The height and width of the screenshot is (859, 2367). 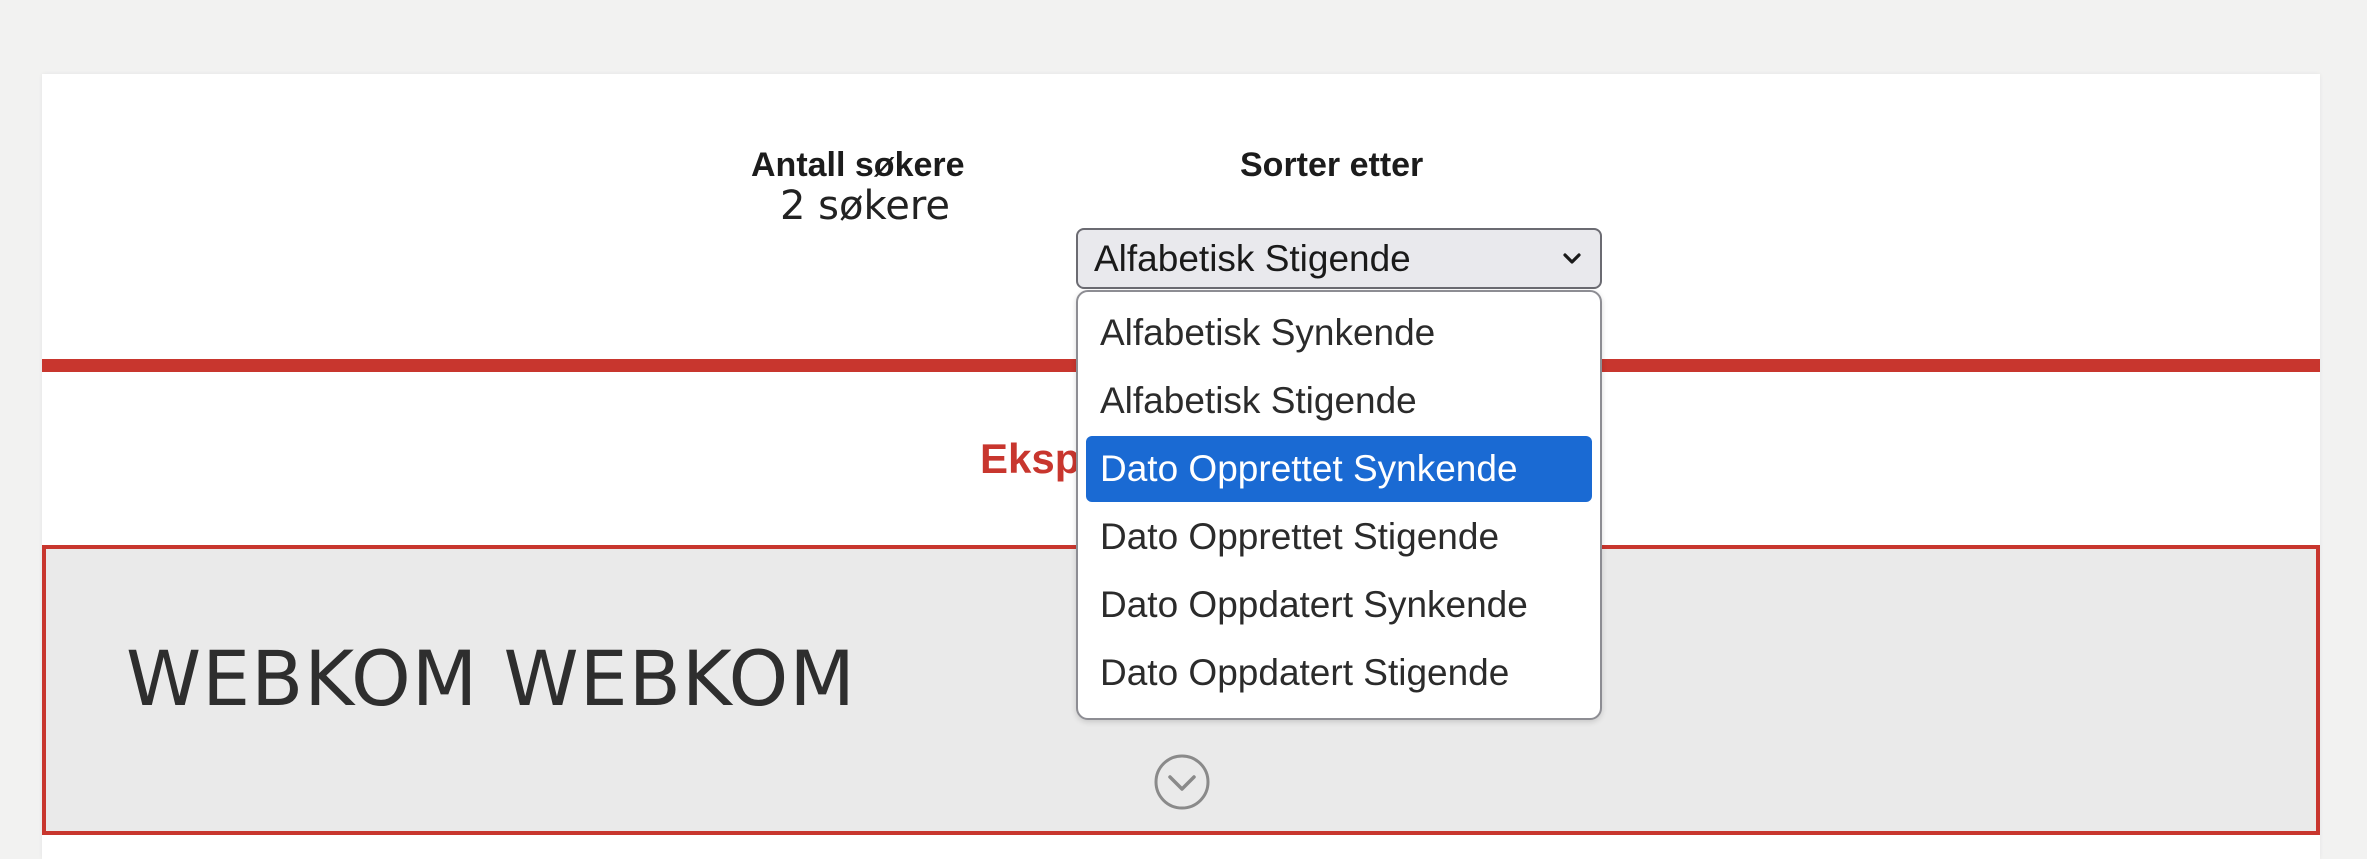 What do you see at coordinates (1332, 165) in the screenshot?
I see `sort-label: Sorter etter` at bounding box center [1332, 165].